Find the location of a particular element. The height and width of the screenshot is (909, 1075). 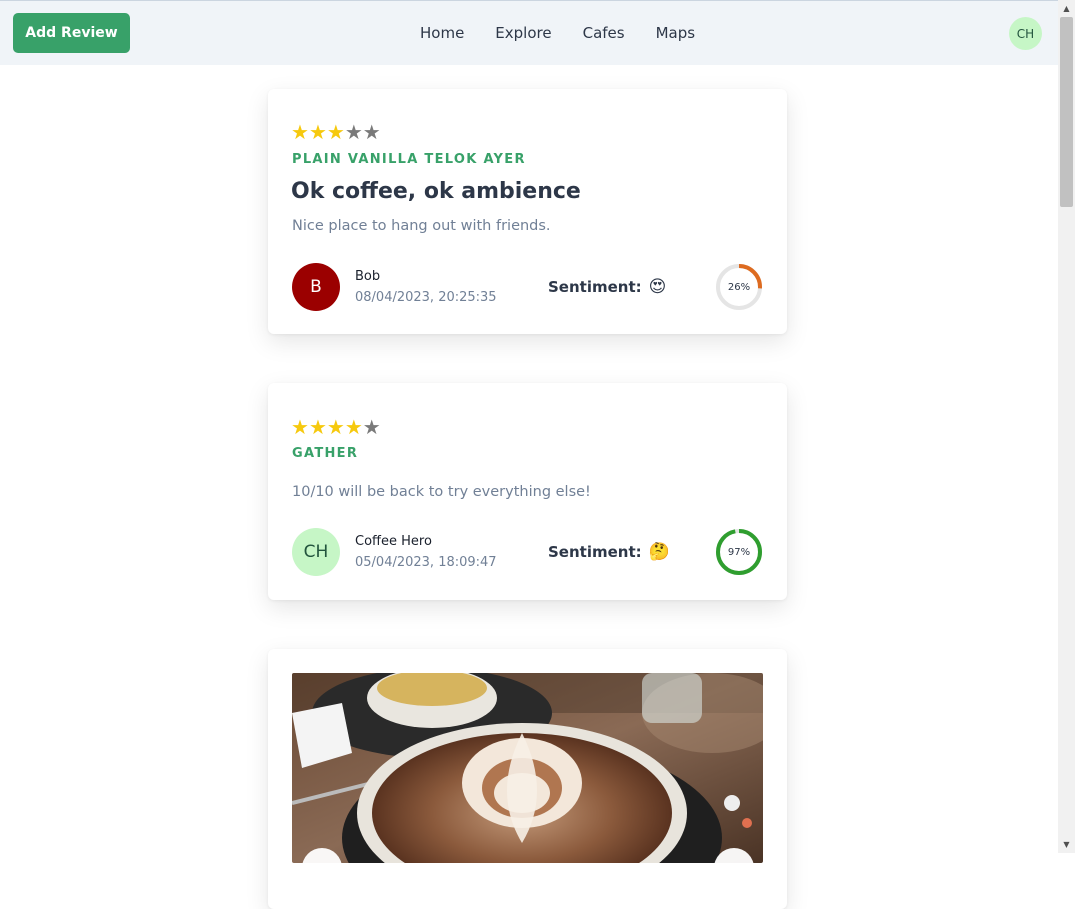

gauge-percent: 97% is located at coordinates (739, 552).